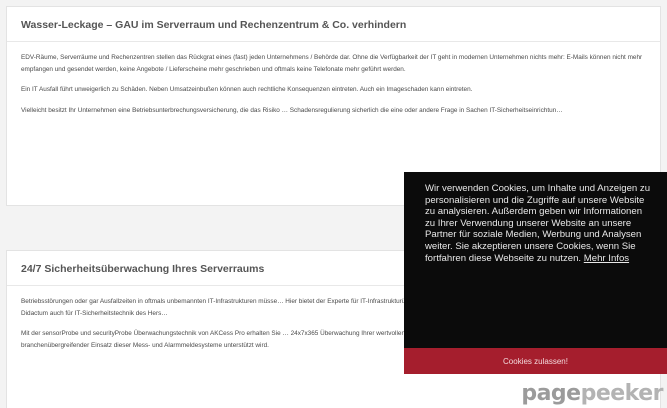 This screenshot has height=408, width=667. Describe the element at coordinates (535, 361) in the screenshot. I see `accept-cookies-button: Cookies zulassen!` at that location.